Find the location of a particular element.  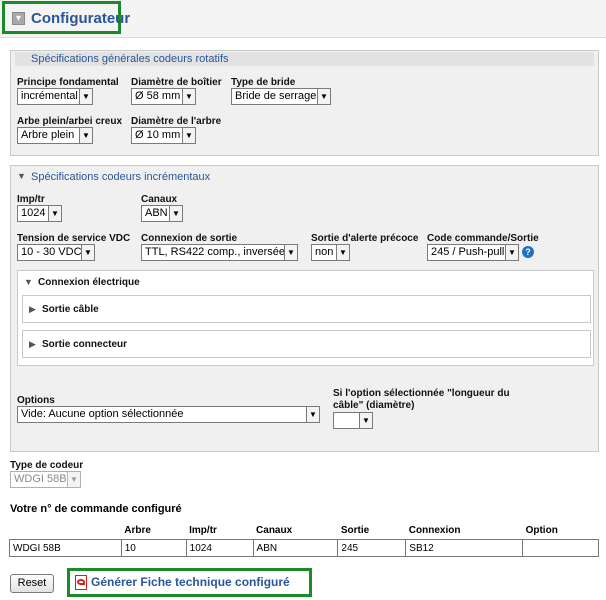

generate-datasheet-label: Générer Fiche technique configuré is located at coordinates (190, 582).